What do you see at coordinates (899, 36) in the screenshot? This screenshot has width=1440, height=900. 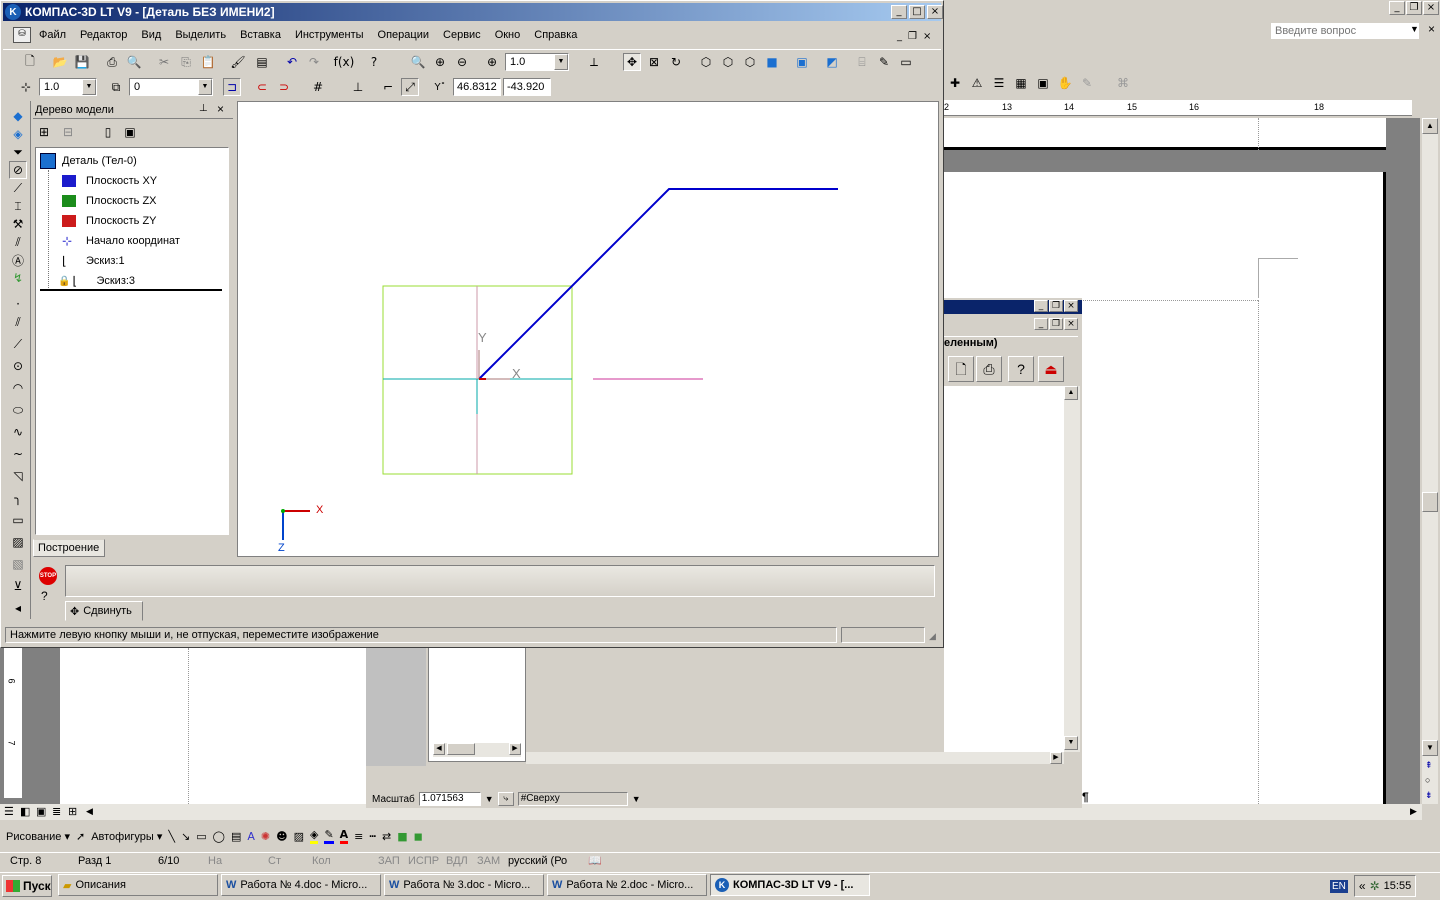 I see `doc-minimize-button: _` at bounding box center [899, 36].